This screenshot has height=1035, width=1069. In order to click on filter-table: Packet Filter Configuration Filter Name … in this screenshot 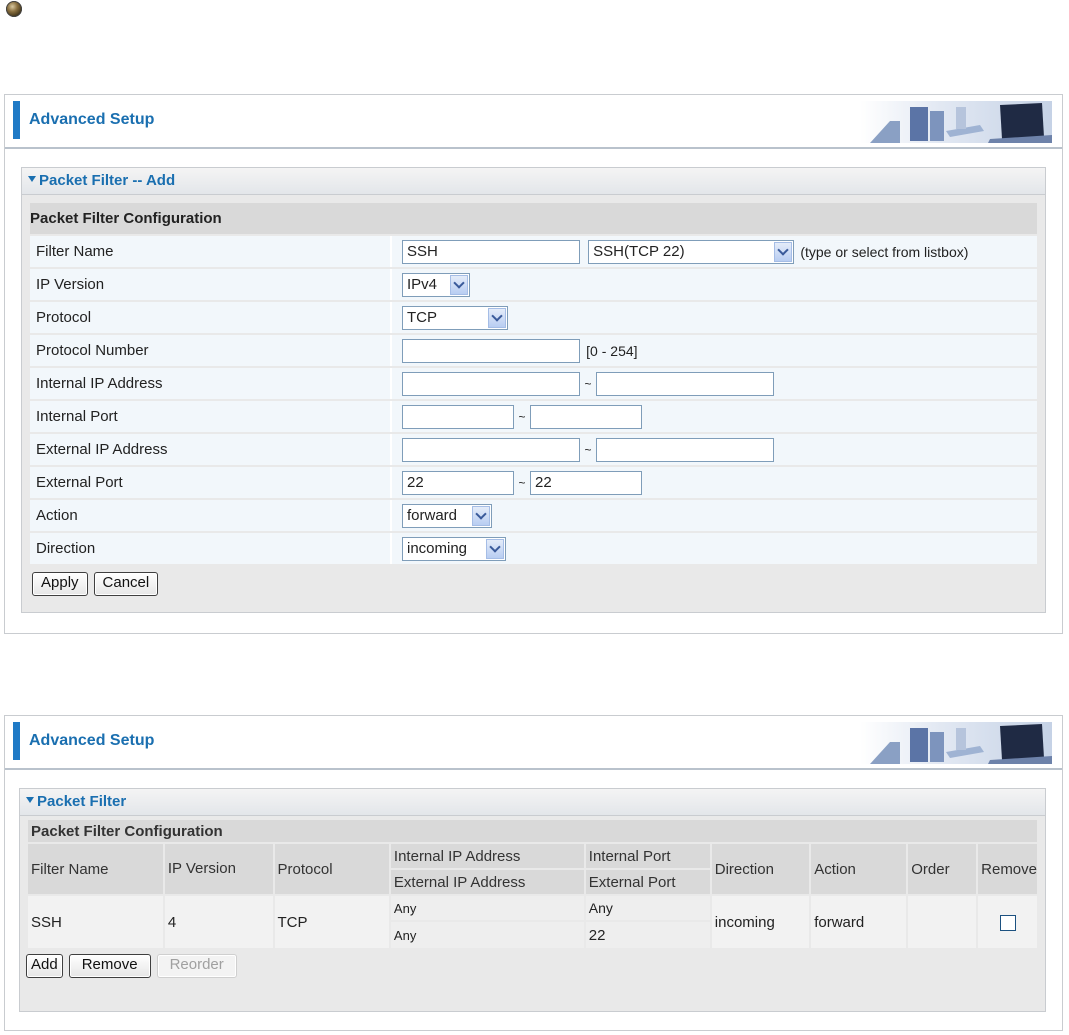, I will do `click(532, 884)`.